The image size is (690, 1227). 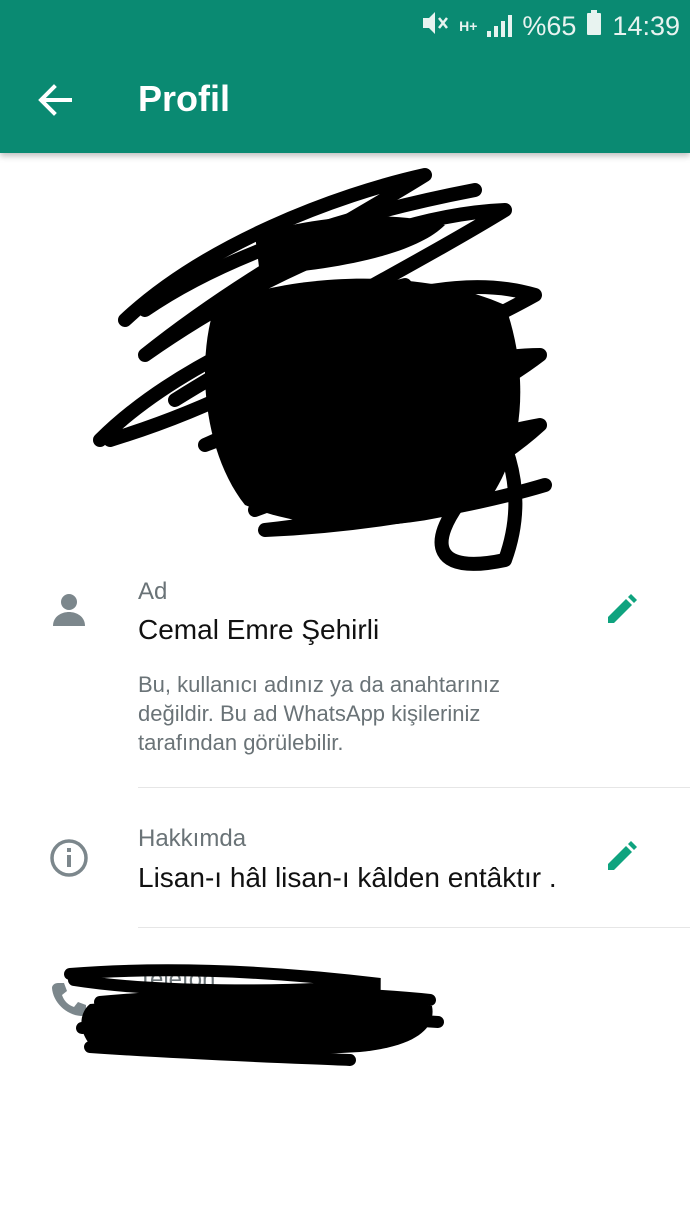 What do you see at coordinates (646, 25) in the screenshot?
I see `status-time: 14:39` at bounding box center [646, 25].